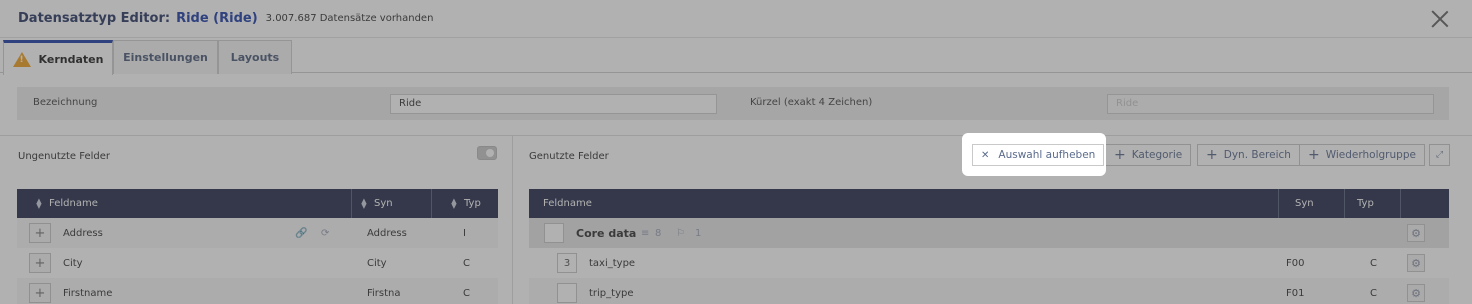  I want to click on used-table-header: Feldname Syn Typ, so click(989, 203).